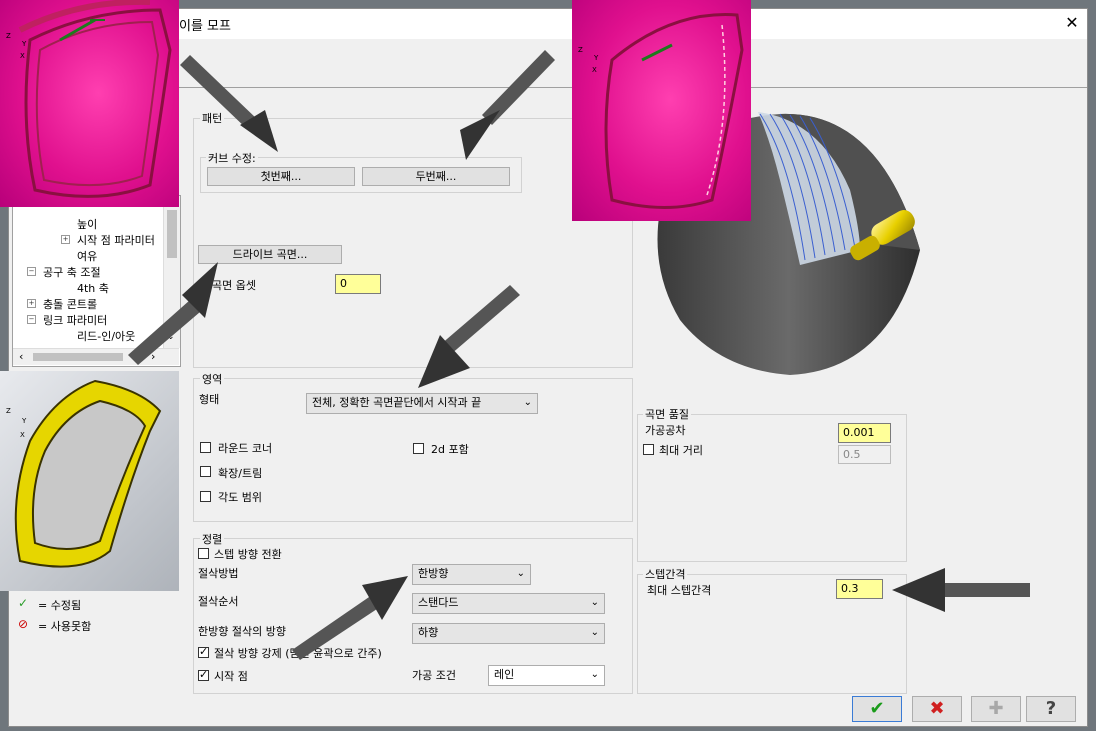 The height and width of the screenshot is (731, 1096). I want to click on arrow-to-first-button, so click(229, 103).